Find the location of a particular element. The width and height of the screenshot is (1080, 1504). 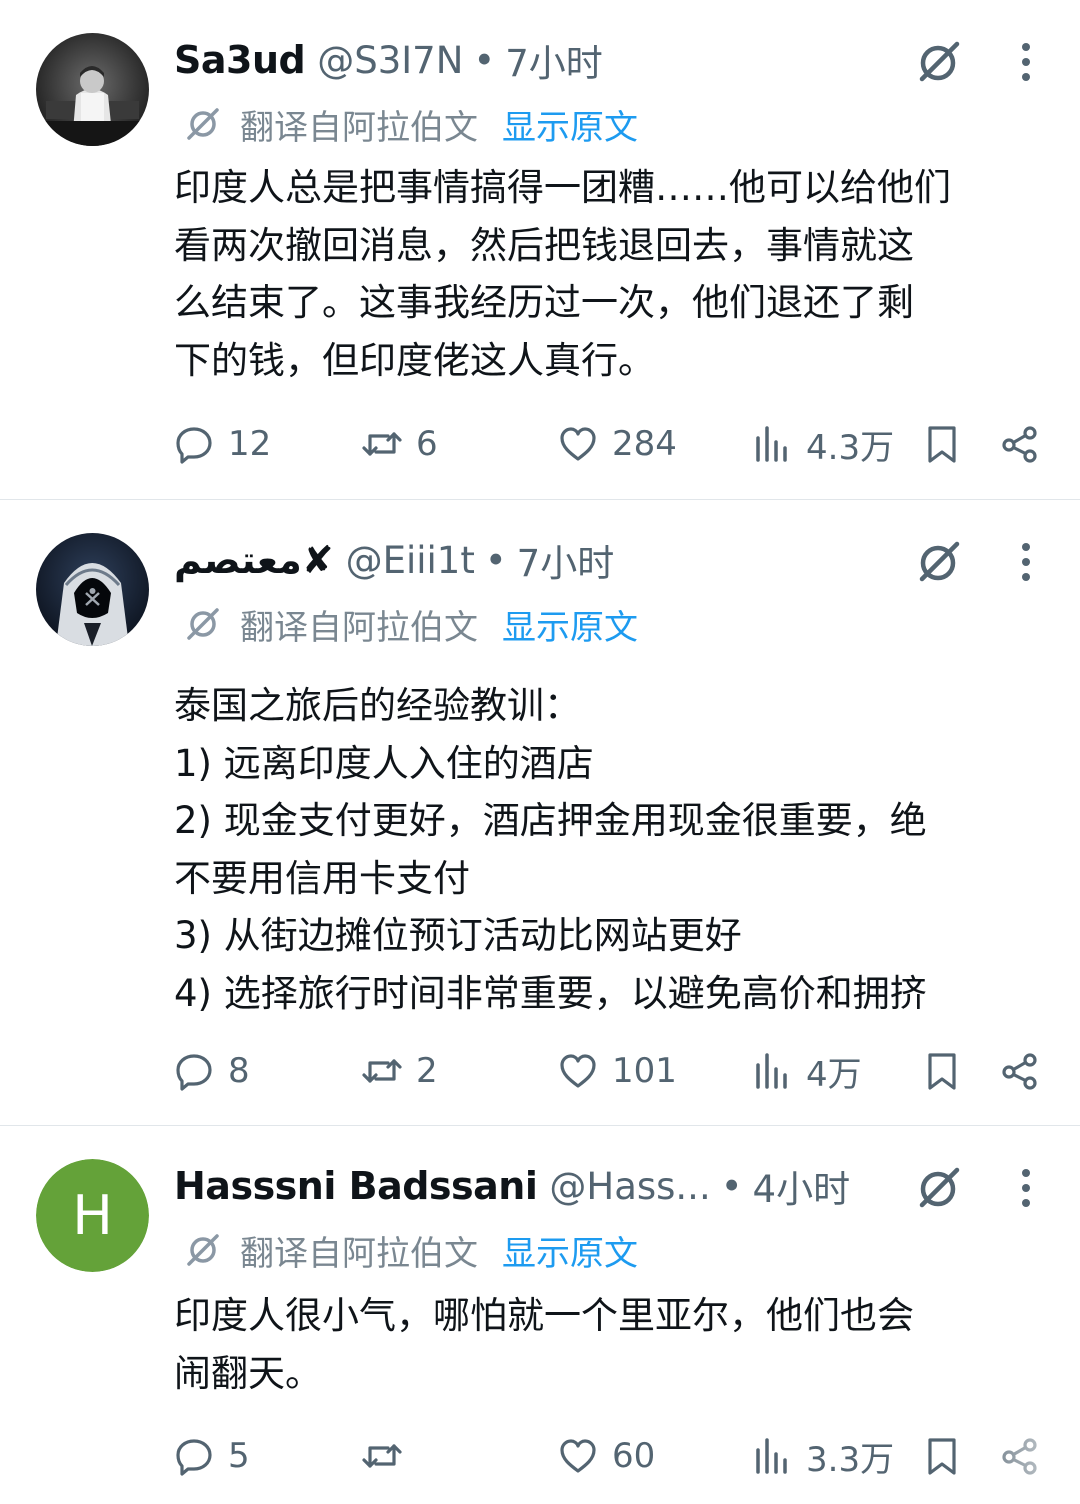

action-bar: 12 6 284 4.3万 is located at coordinates (610, 444).